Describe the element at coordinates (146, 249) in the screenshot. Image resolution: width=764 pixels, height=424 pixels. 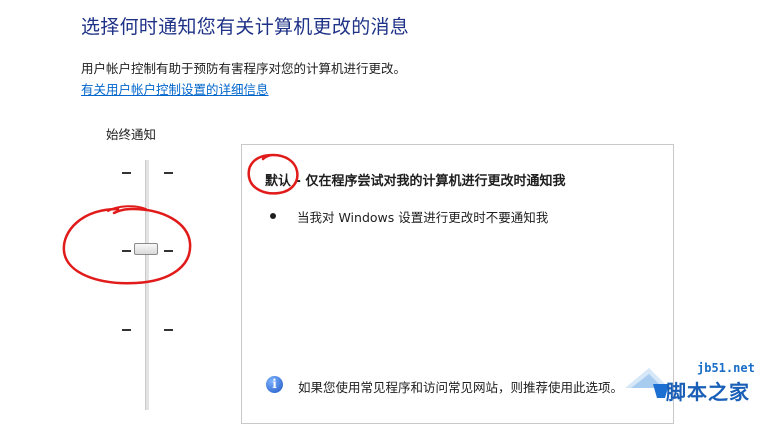
I see `slider-thumb` at that location.